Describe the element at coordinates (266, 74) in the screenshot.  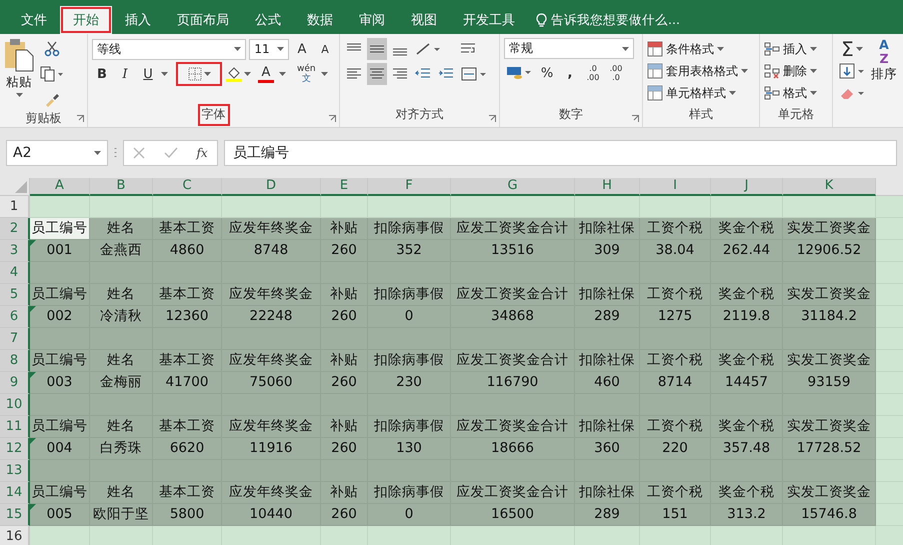
I see `font-color-button: A` at that location.